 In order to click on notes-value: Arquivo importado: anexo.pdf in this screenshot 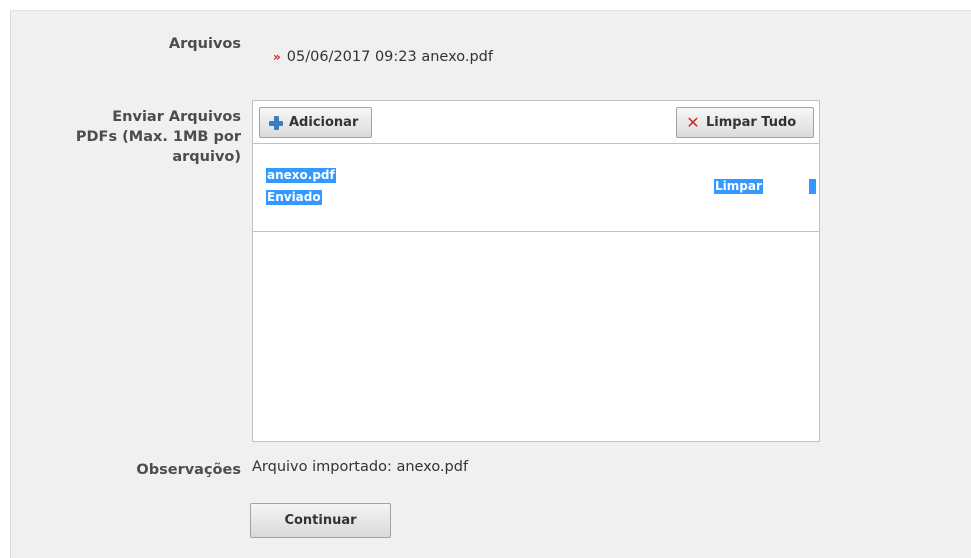, I will do `click(360, 467)`.